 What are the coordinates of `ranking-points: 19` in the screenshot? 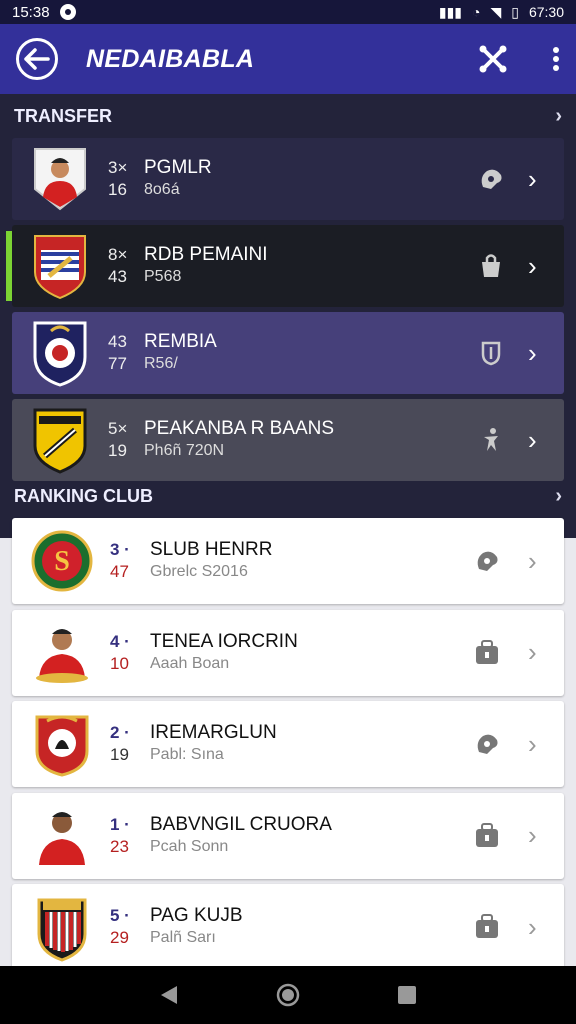 It's located at (119, 755).